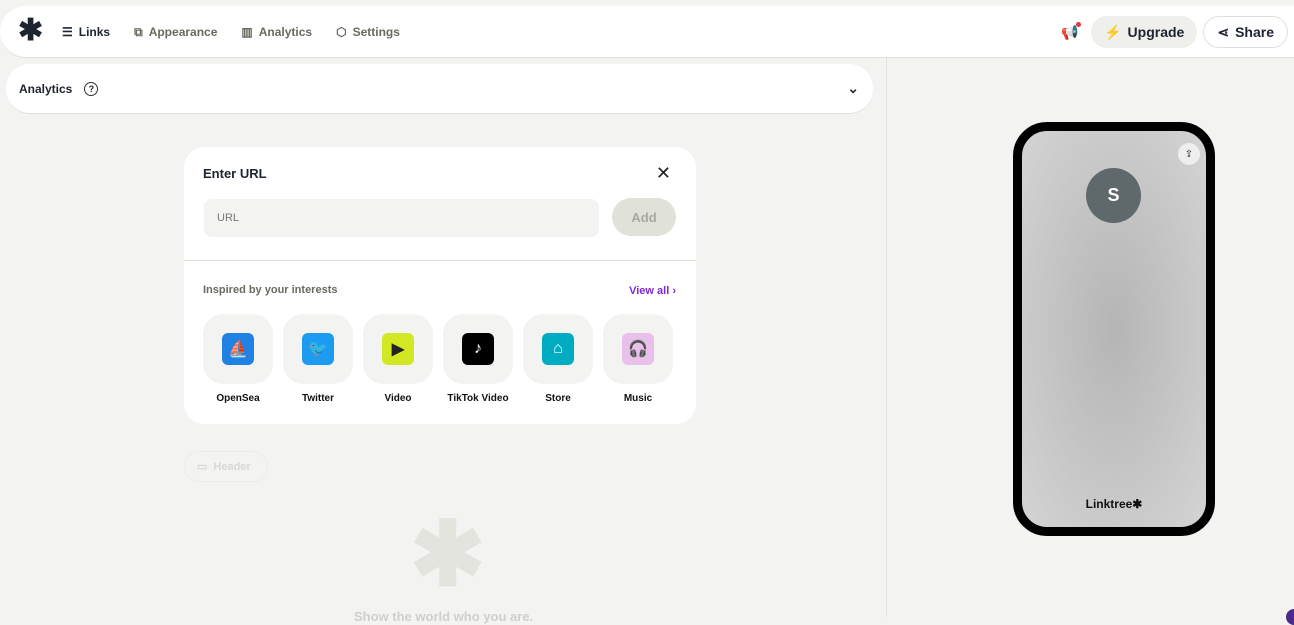 The width and height of the screenshot is (1294, 625). I want to click on nav-settings-label: Settings, so click(376, 32).